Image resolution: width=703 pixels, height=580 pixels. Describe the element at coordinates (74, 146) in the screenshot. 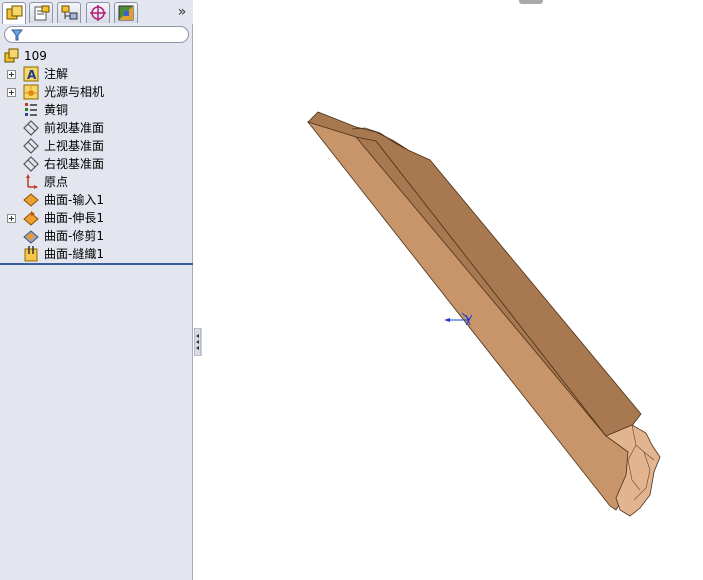

I see `tree-item-label: 上视基准面` at that location.